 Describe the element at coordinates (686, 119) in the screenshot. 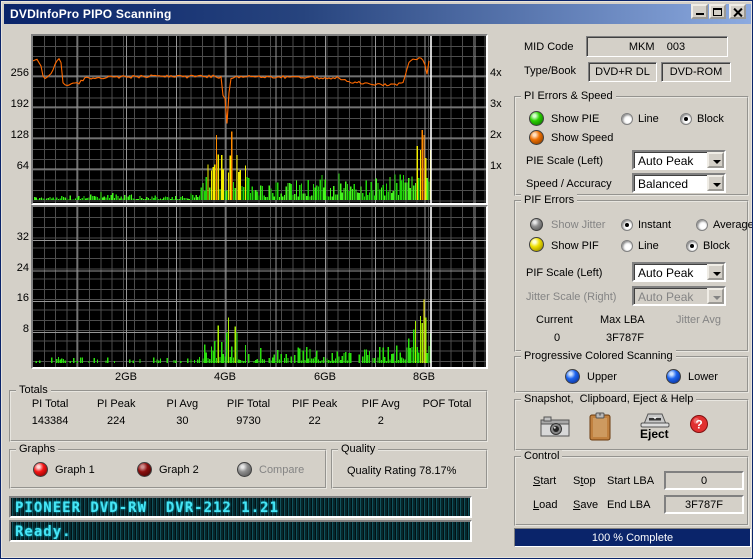

I see `pie-block-radio` at that location.